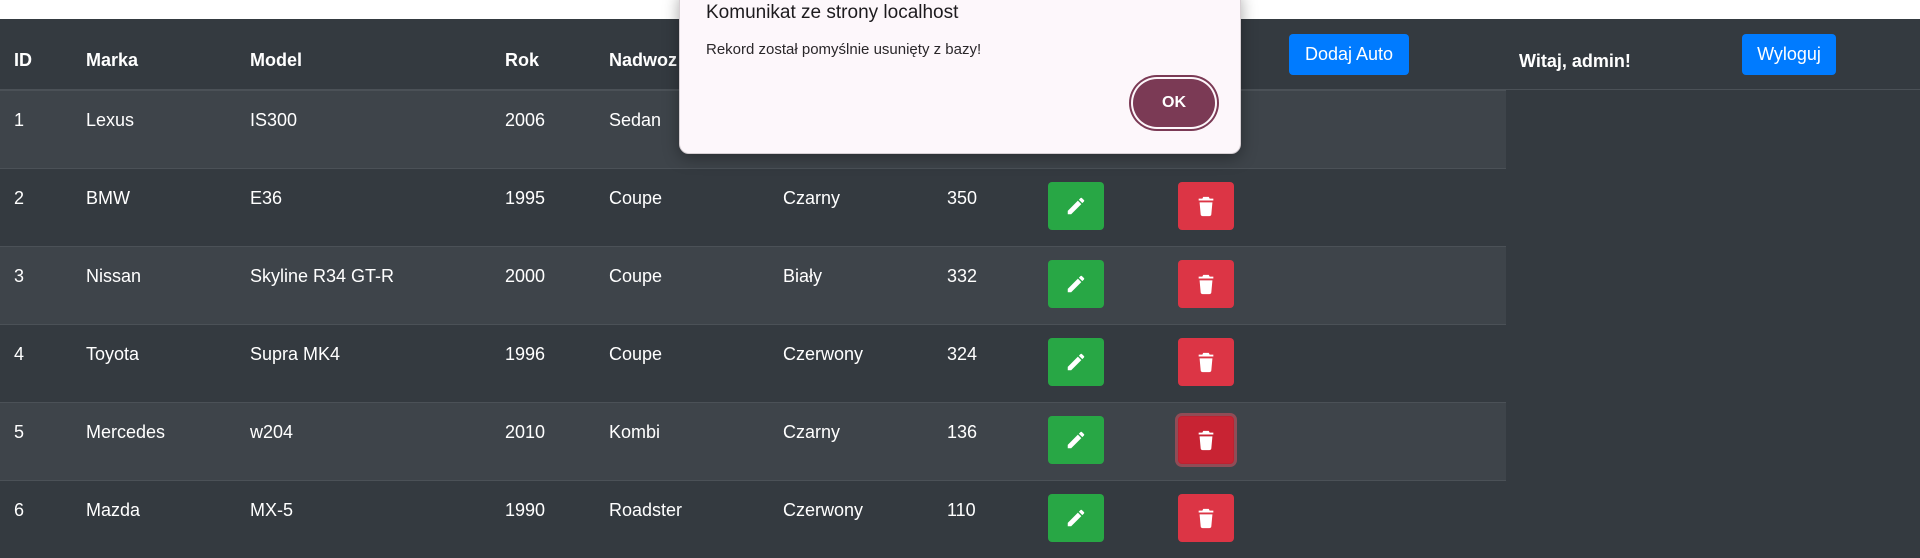 The width and height of the screenshot is (1920, 558). Describe the element at coordinates (962, 276) in the screenshot. I see `cell-moc: 332` at that location.